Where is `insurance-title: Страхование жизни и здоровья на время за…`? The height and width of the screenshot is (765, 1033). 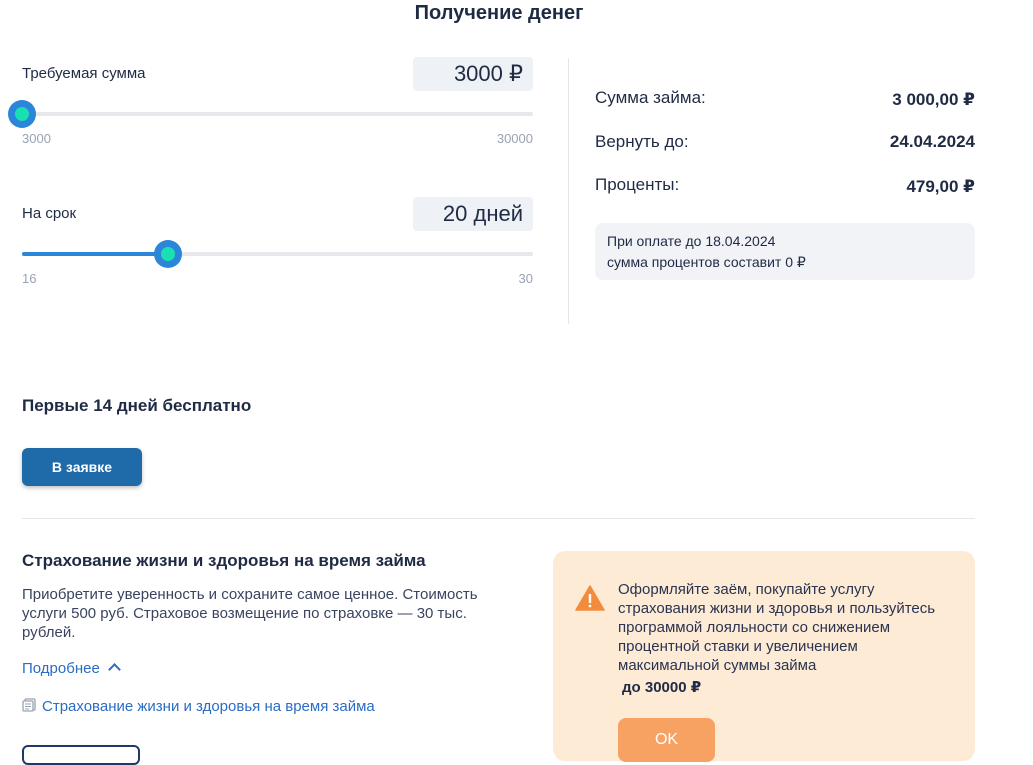 insurance-title: Страхование жизни и здоровья на время за… is located at coordinates (224, 560).